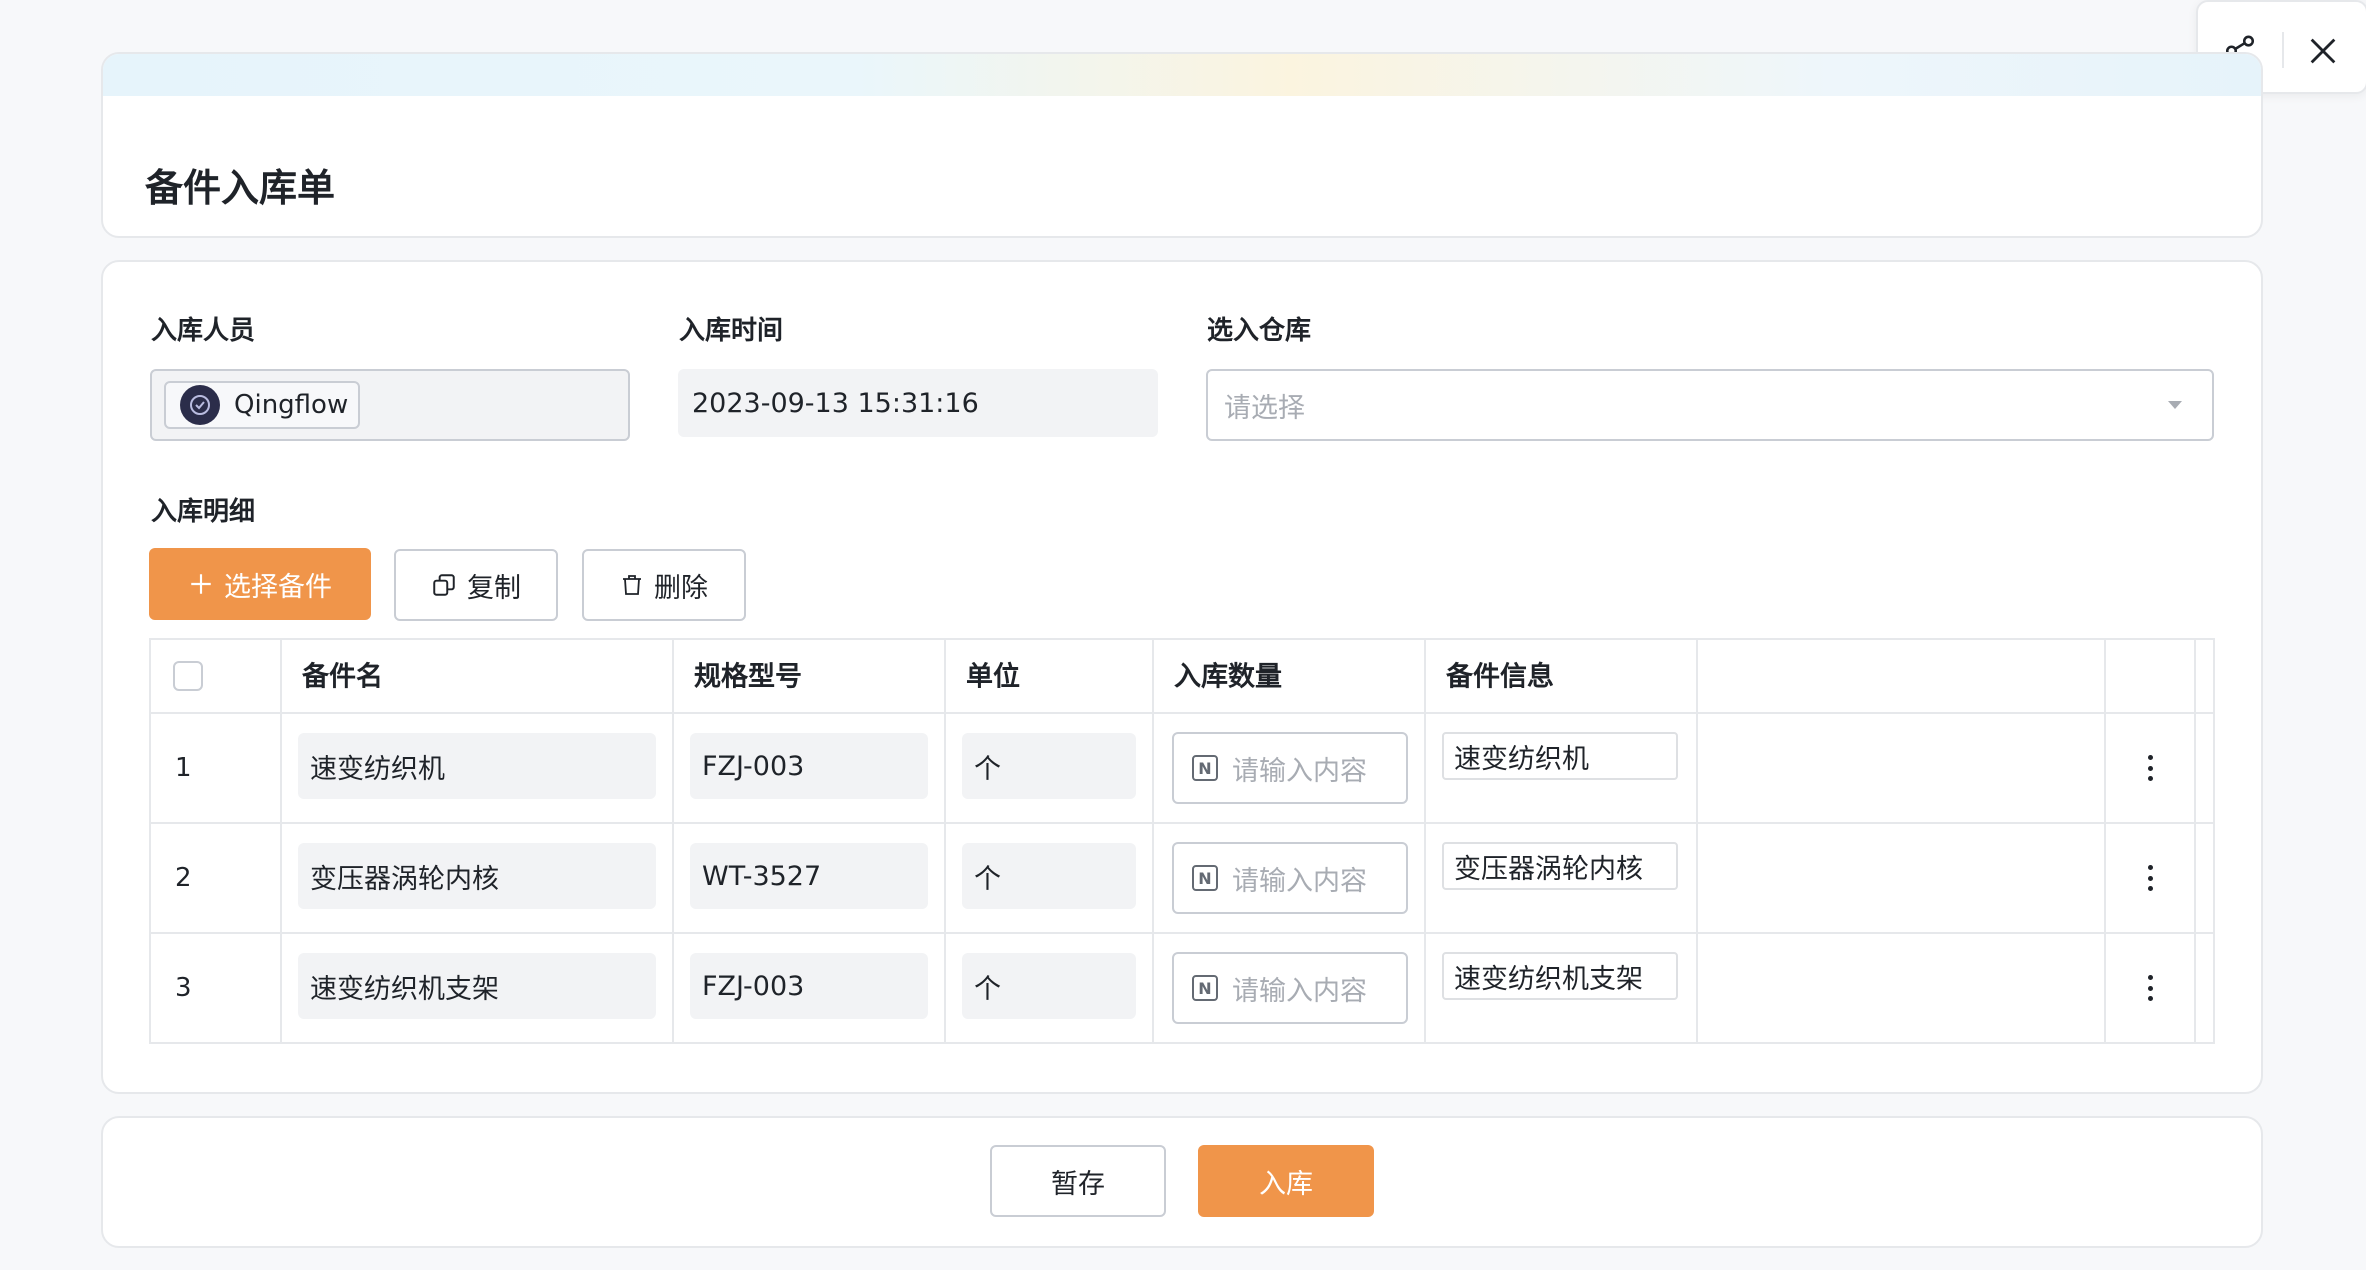 This screenshot has height=1270, width=2366. I want to click on select-parts-label: 选择备件, so click(278, 587).